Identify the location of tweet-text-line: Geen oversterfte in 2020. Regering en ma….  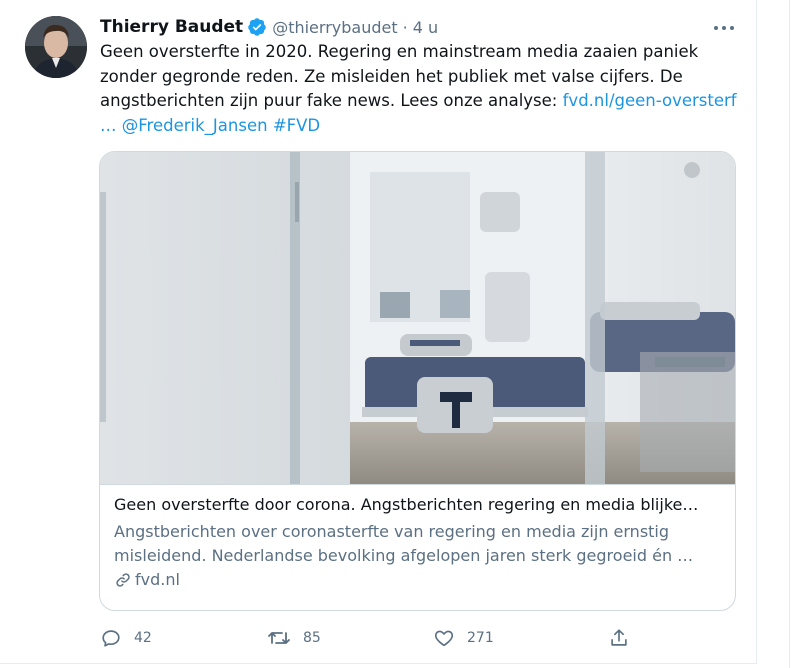
(399, 51).